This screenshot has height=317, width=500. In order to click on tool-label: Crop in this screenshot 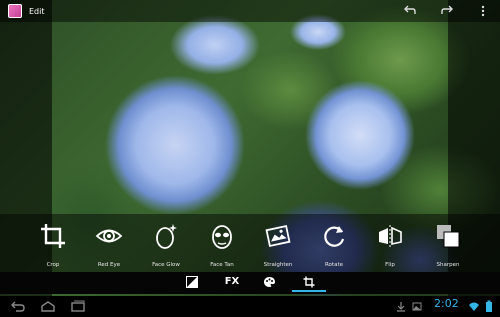, I will do `click(53, 265)`.